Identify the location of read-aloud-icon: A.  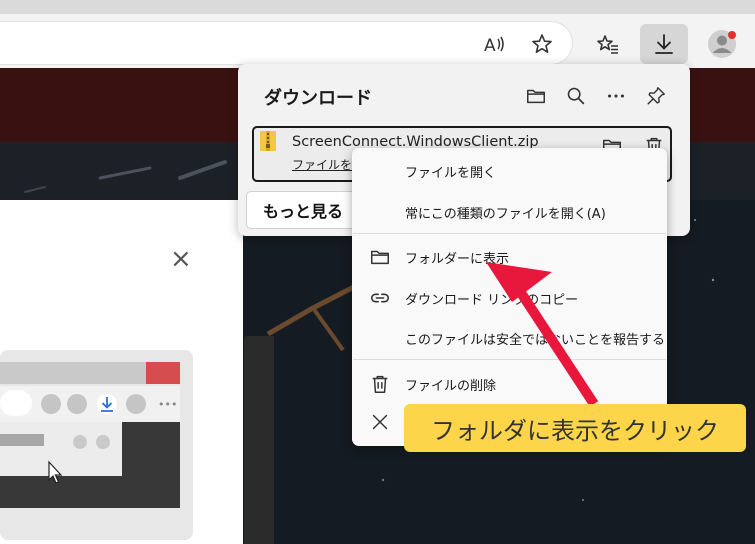
(494, 44).